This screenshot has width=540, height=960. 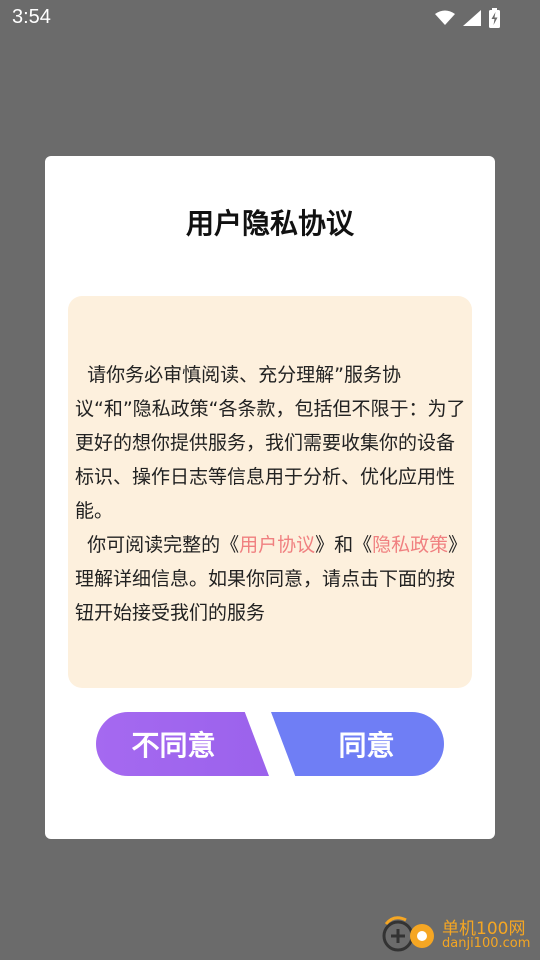 What do you see at coordinates (410, 545) in the screenshot?
I see `privacy-policy-link: 隐私政策` at bounding box center [410, 545].